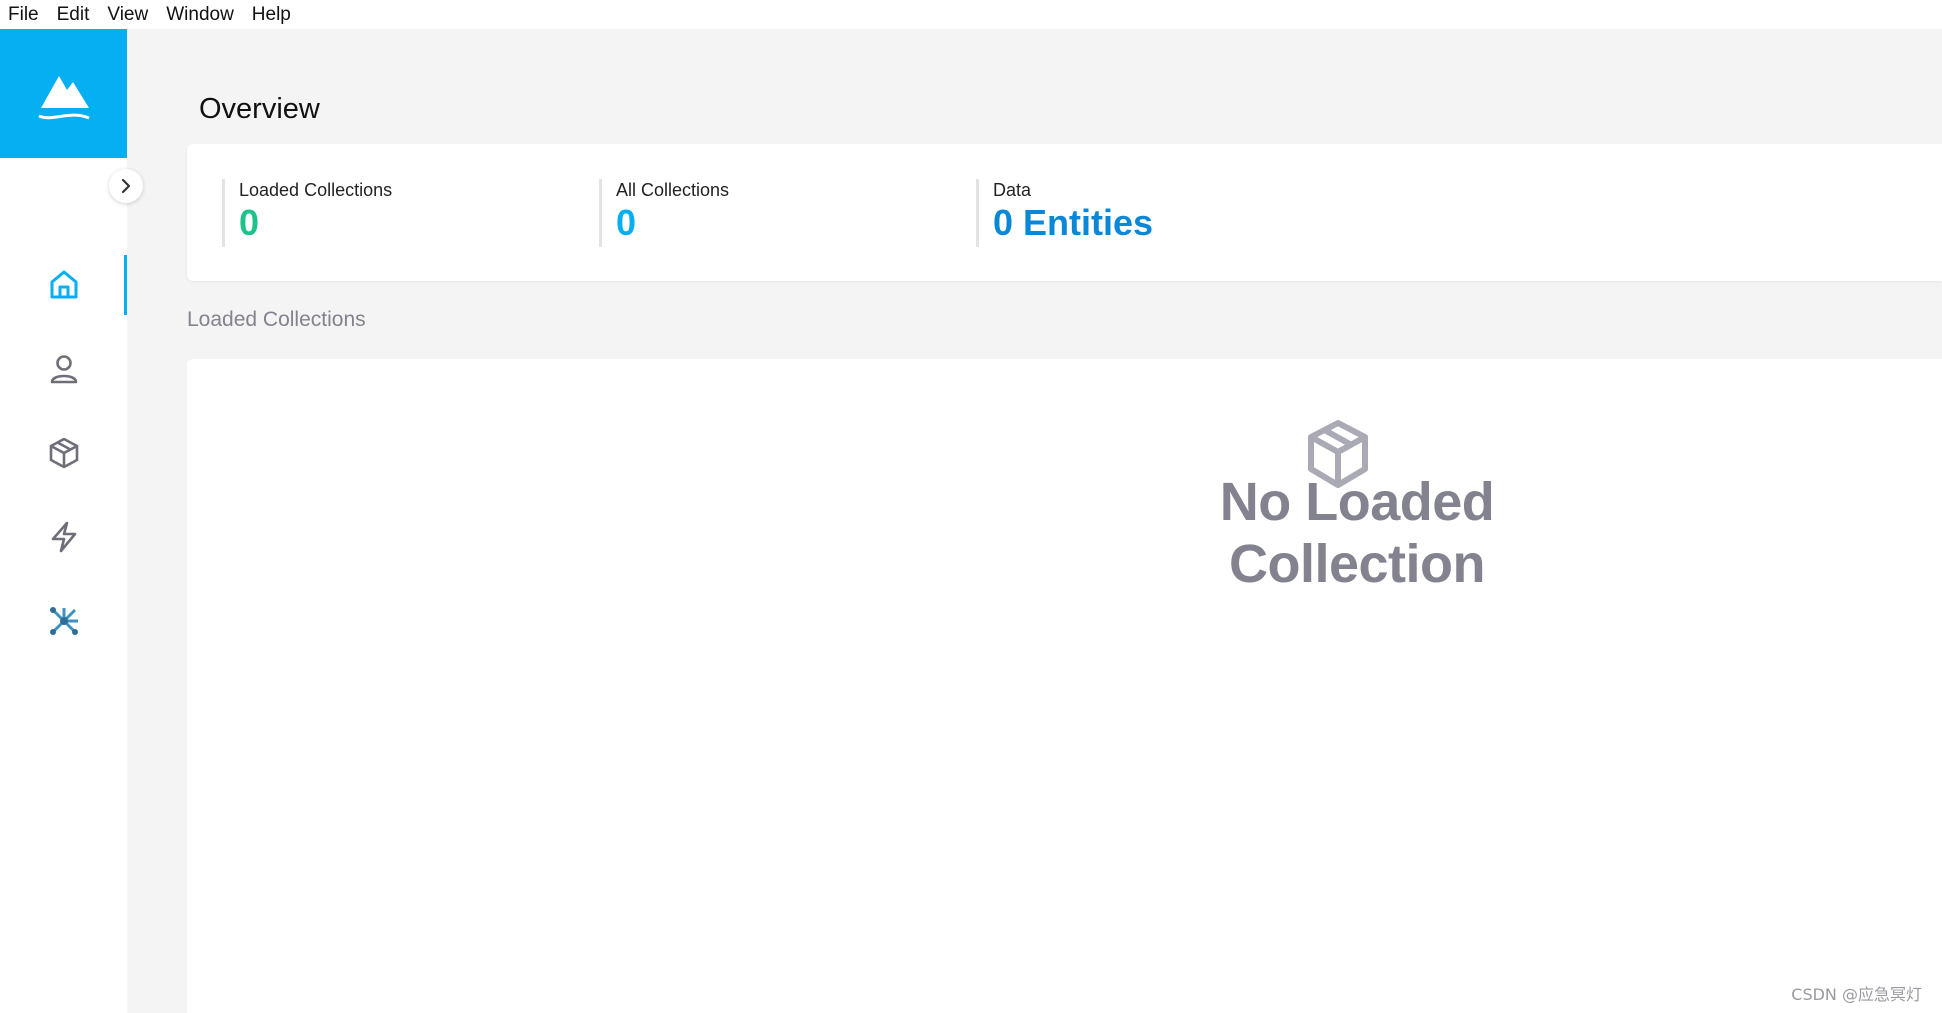  Describe the element at coordinates (307, 213) in the screenshot. I see `stat-loaded-collections: Loaded Collections 0` at that location.